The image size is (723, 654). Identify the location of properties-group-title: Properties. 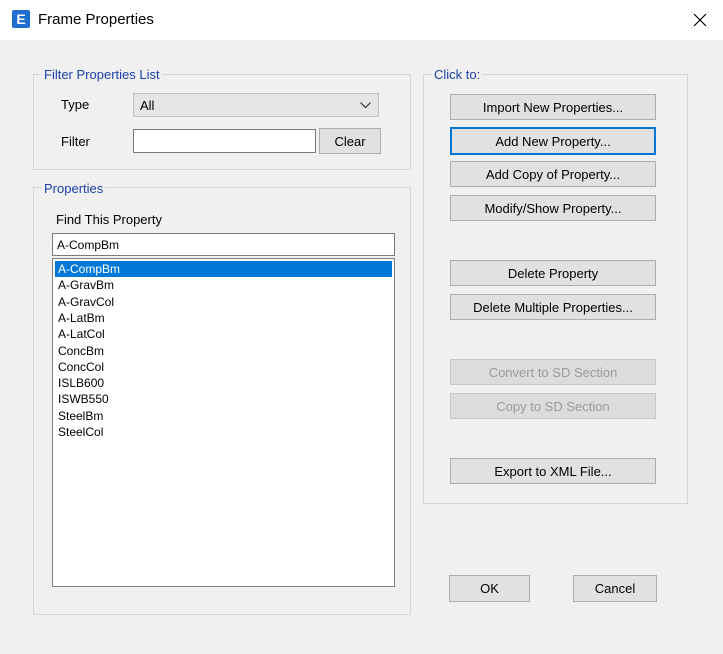
(74, 188).